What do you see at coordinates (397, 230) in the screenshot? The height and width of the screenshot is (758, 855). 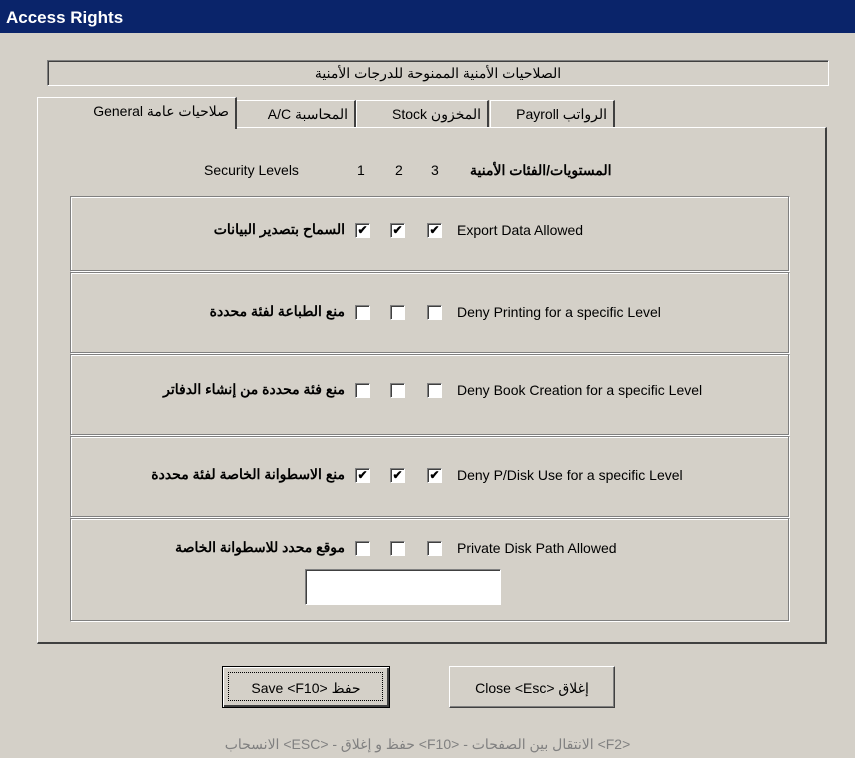 I see `checkbox-export-level-2: ✔` at bounding box center [397, 230].